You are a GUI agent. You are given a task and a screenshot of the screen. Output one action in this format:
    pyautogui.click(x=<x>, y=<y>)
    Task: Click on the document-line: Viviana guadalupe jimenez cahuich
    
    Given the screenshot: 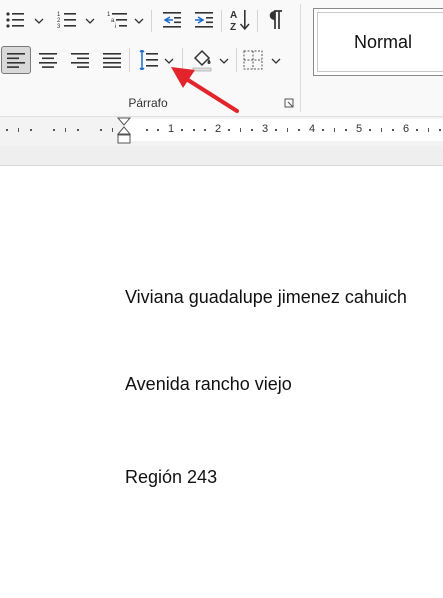 What is the action you would take?
    pyautogui.click(x=266, y=297)
    